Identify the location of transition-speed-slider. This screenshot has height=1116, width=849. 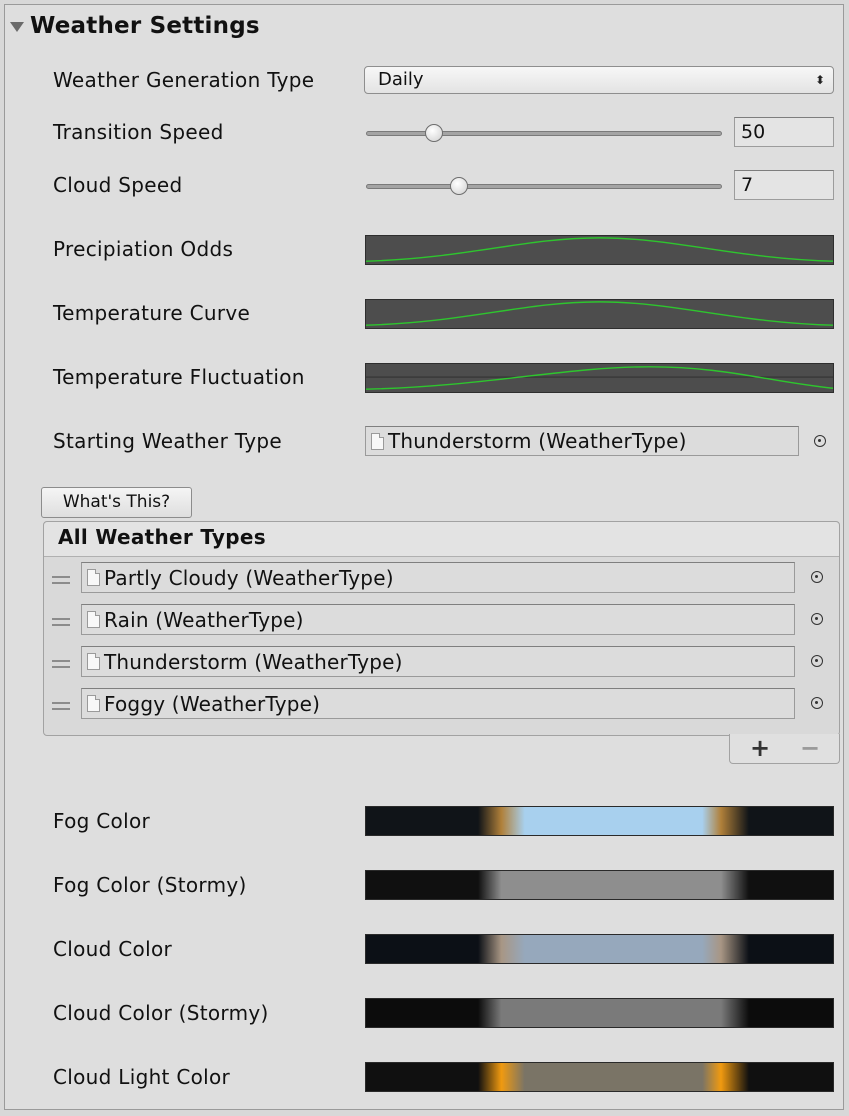
(544, 133).